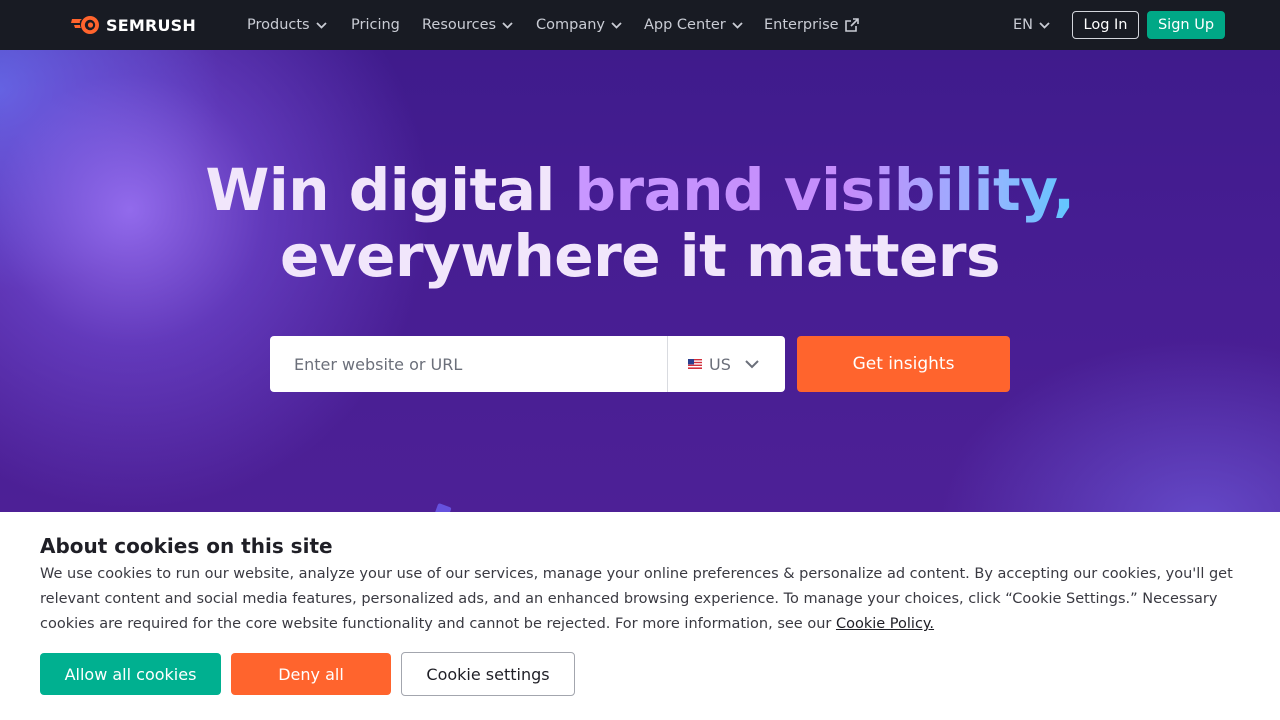  Describe the element at coordinates (459, 25) in the screenshot. I see `nav-item-label: Resources` at that location.